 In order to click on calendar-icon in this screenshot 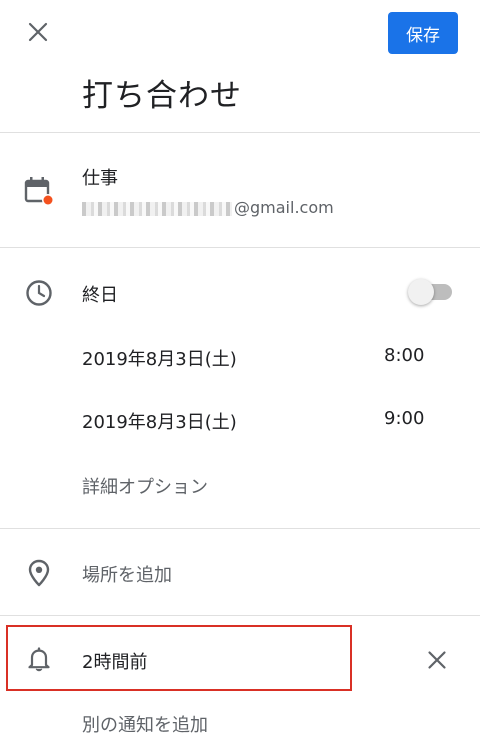, I will do `click(39, 191)`.